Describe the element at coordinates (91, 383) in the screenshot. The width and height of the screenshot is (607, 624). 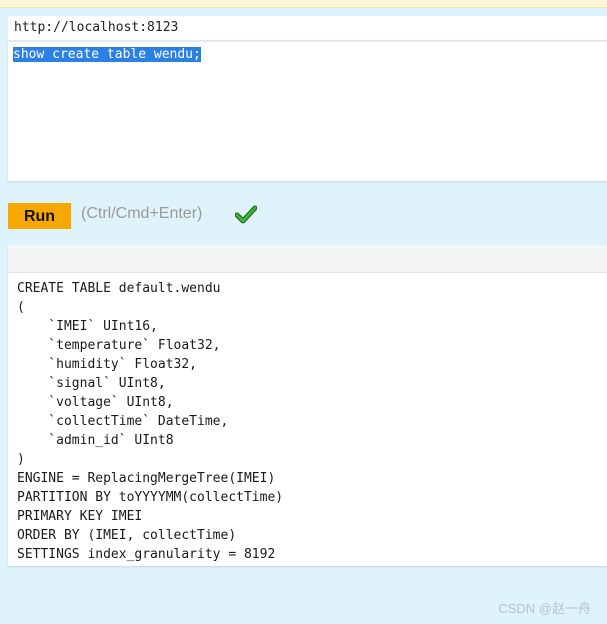
I see `result-line: `signal` UInt8,` at that location.